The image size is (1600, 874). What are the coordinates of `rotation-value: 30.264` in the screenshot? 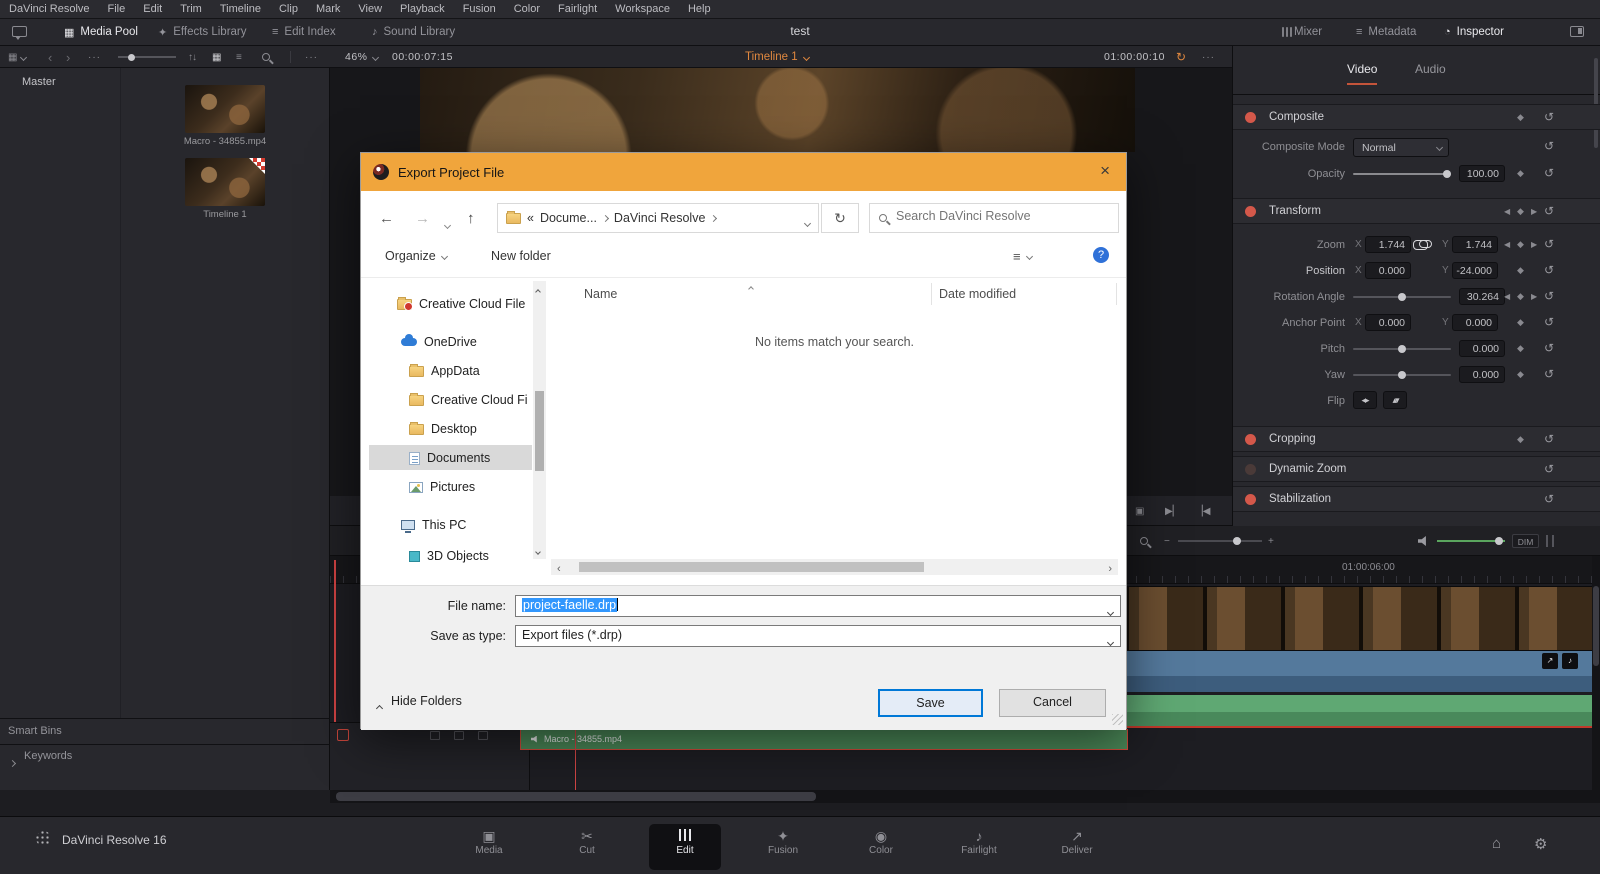 It's located at (1482, 296).